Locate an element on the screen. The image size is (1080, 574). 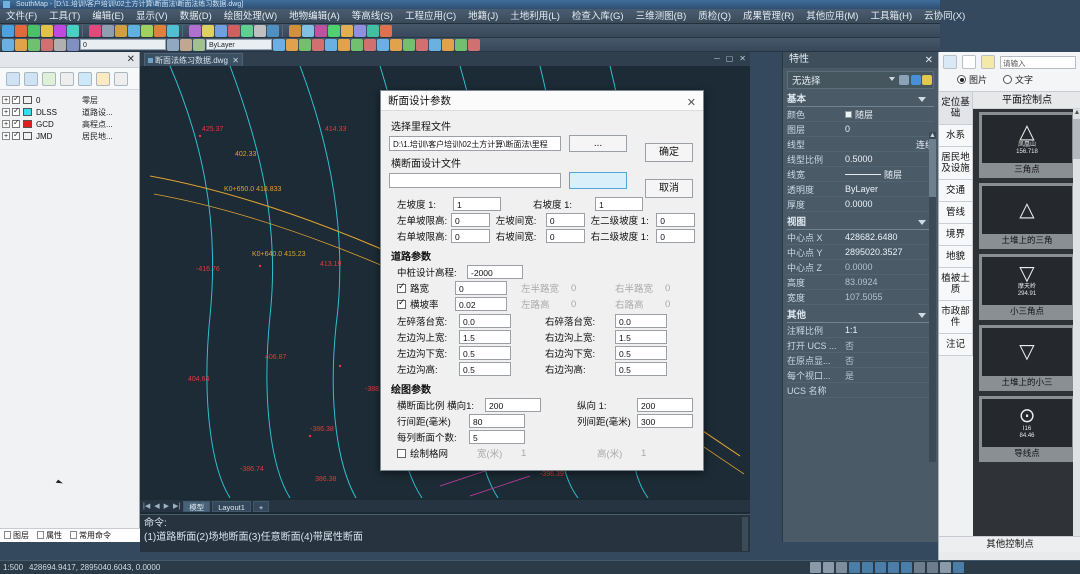
left-slope-gap-input: 0 is located at coordinates (565, 220).